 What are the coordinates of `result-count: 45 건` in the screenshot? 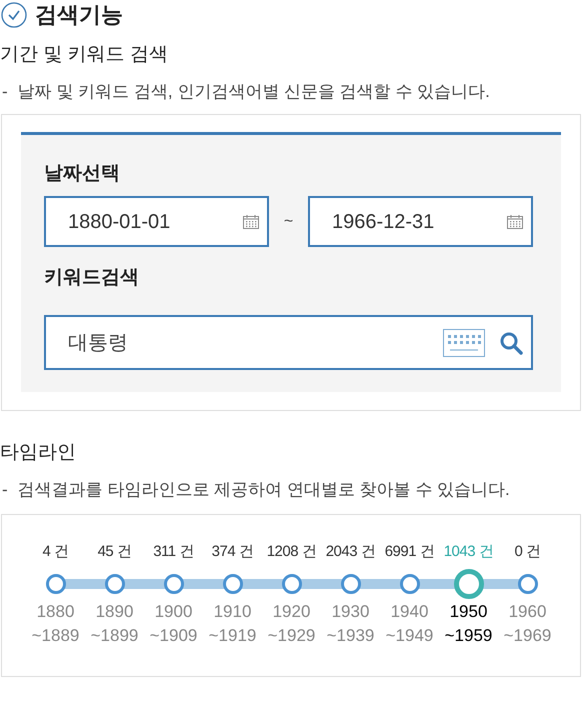 It's located at (115, 552).